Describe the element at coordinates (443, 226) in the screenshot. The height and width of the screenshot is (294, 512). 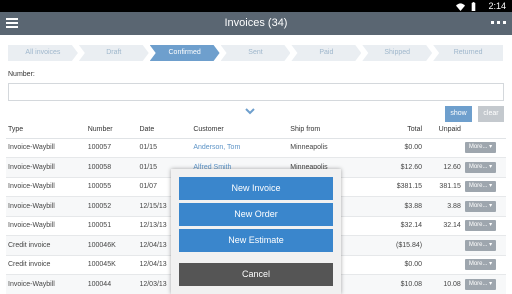
I see `cell-unpaid: 32.14` at that location.